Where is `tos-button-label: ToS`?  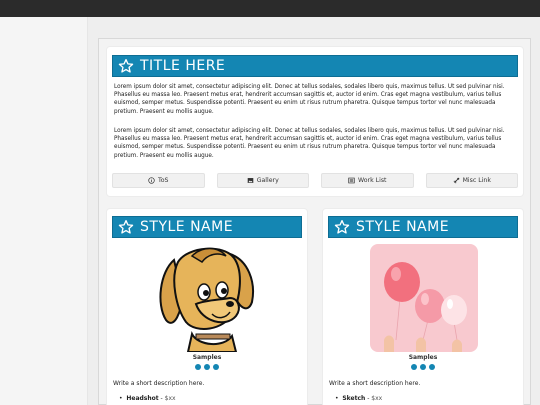 tos-button-label: ToS is located at coordinates (163, 180).